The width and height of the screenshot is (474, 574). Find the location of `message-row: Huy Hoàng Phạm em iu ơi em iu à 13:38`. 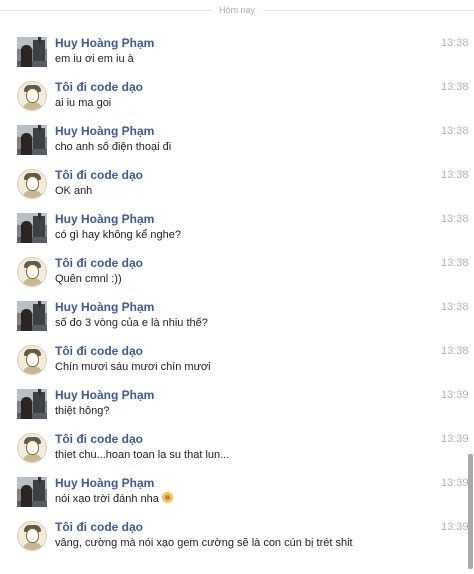

message-row: Huy Hoàng Phạm em iu ơi em iu à 13:38 is located at coordinates (237, 58).